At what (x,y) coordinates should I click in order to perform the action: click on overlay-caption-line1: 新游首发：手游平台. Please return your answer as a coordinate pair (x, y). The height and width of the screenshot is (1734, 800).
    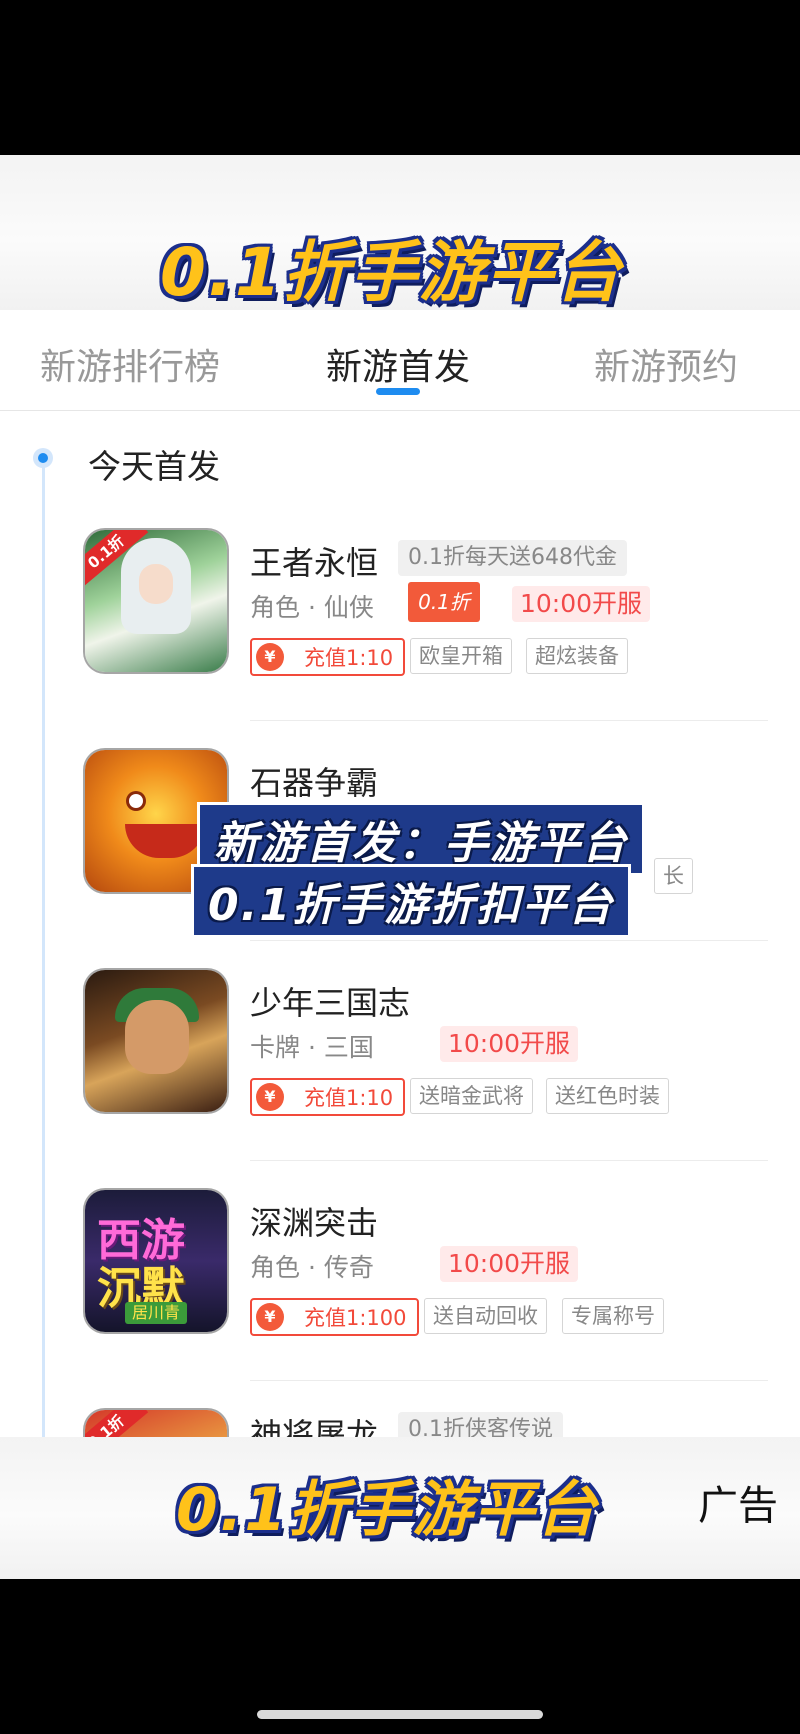
    Looking at the image, I should click on (421, 839).